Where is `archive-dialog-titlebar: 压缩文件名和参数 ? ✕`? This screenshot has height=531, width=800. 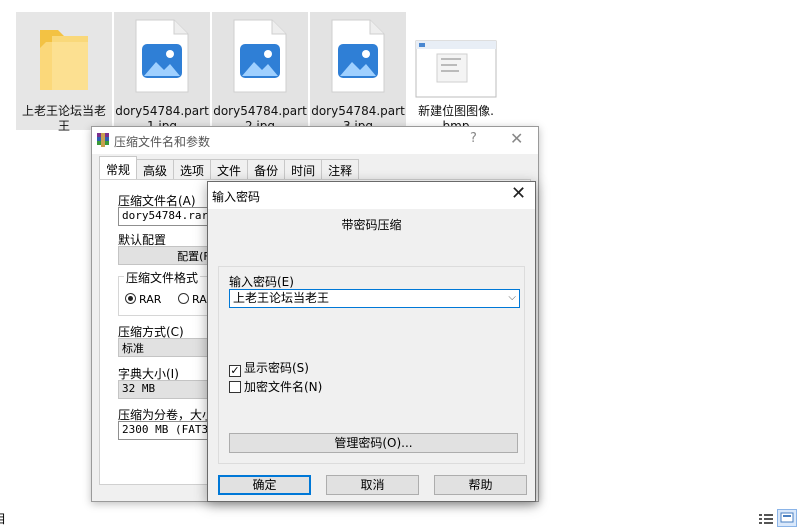
archive-dialog-titlebar: 压缩文件名和参数 ? ✕ is located at coordinates (315, 140).